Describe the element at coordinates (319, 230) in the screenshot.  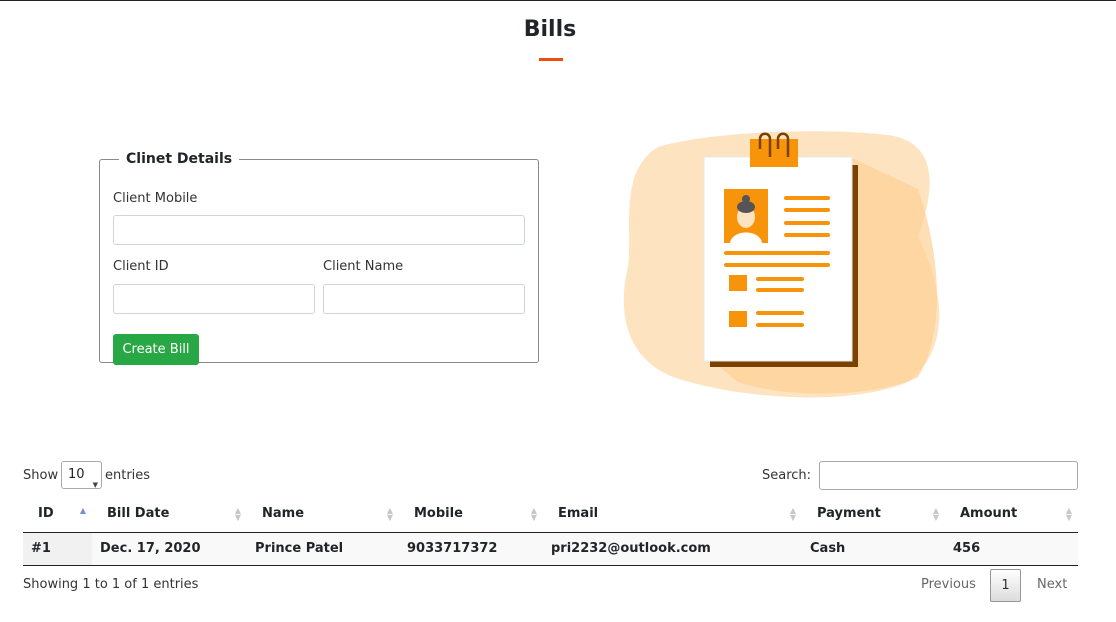
I see `client-mobile-input` at that location.